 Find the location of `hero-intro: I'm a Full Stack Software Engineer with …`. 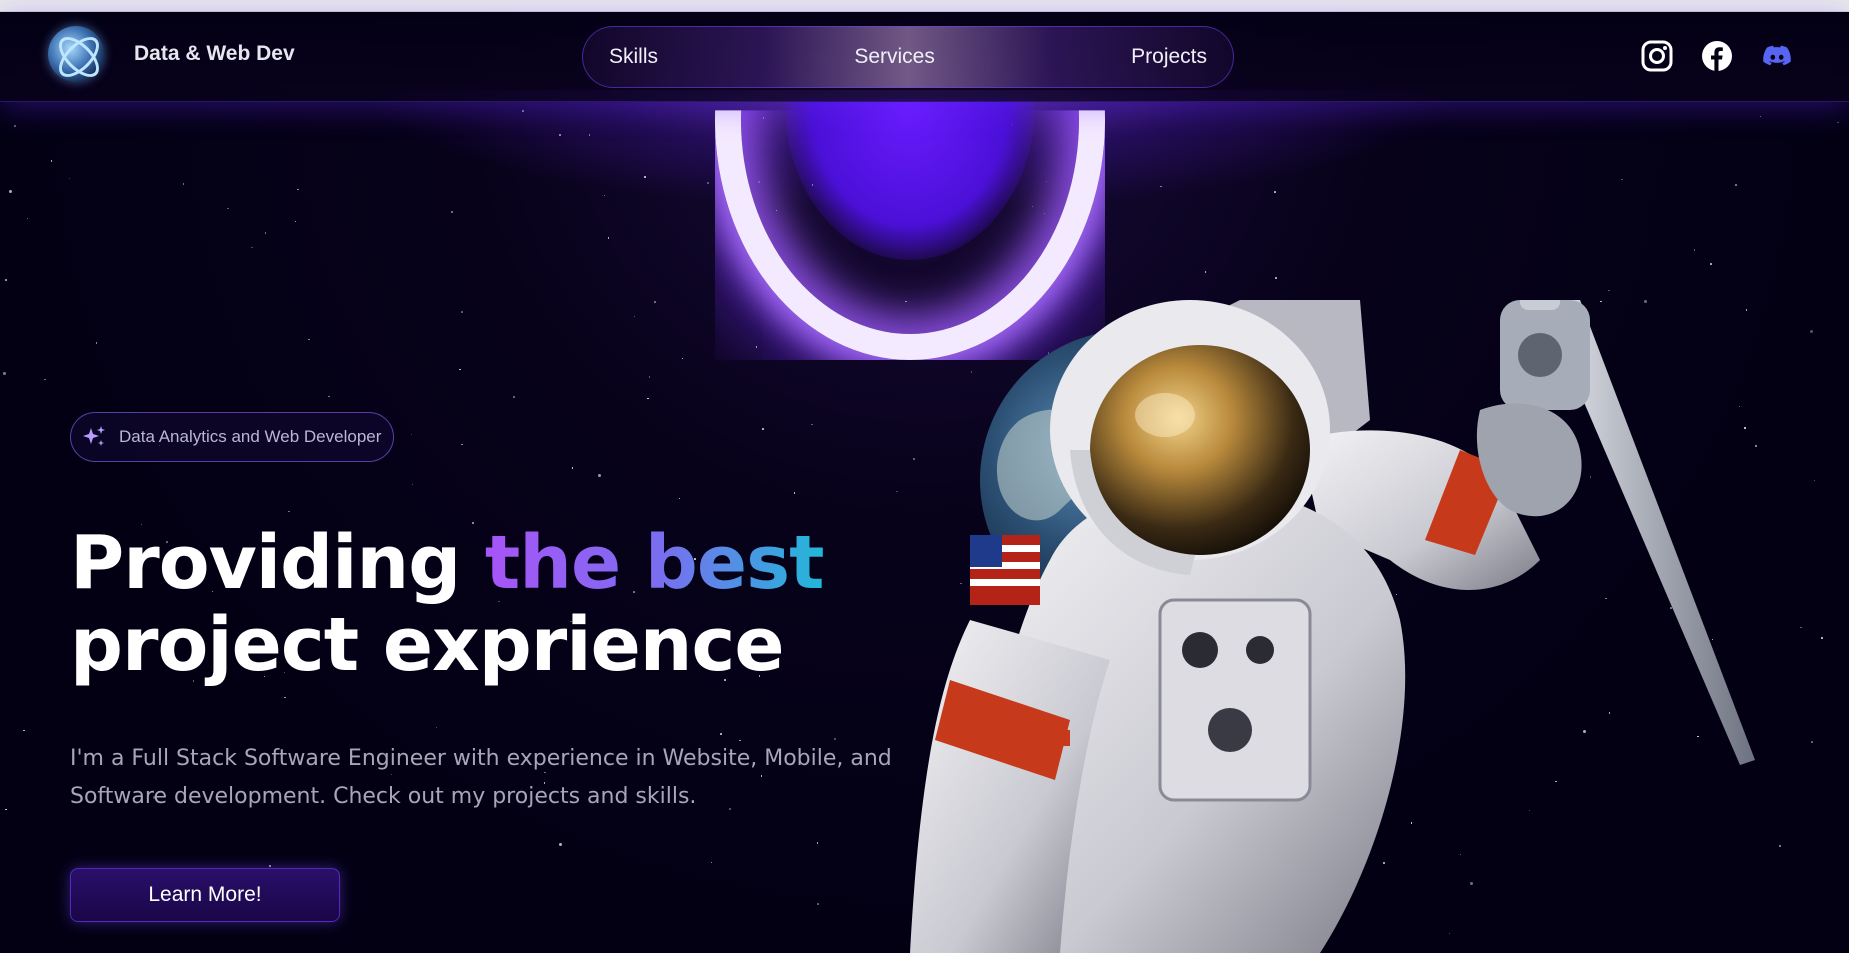

hero-intro: I'm a Full Stack Software Engineer with … is located at coordinates (481, 777).